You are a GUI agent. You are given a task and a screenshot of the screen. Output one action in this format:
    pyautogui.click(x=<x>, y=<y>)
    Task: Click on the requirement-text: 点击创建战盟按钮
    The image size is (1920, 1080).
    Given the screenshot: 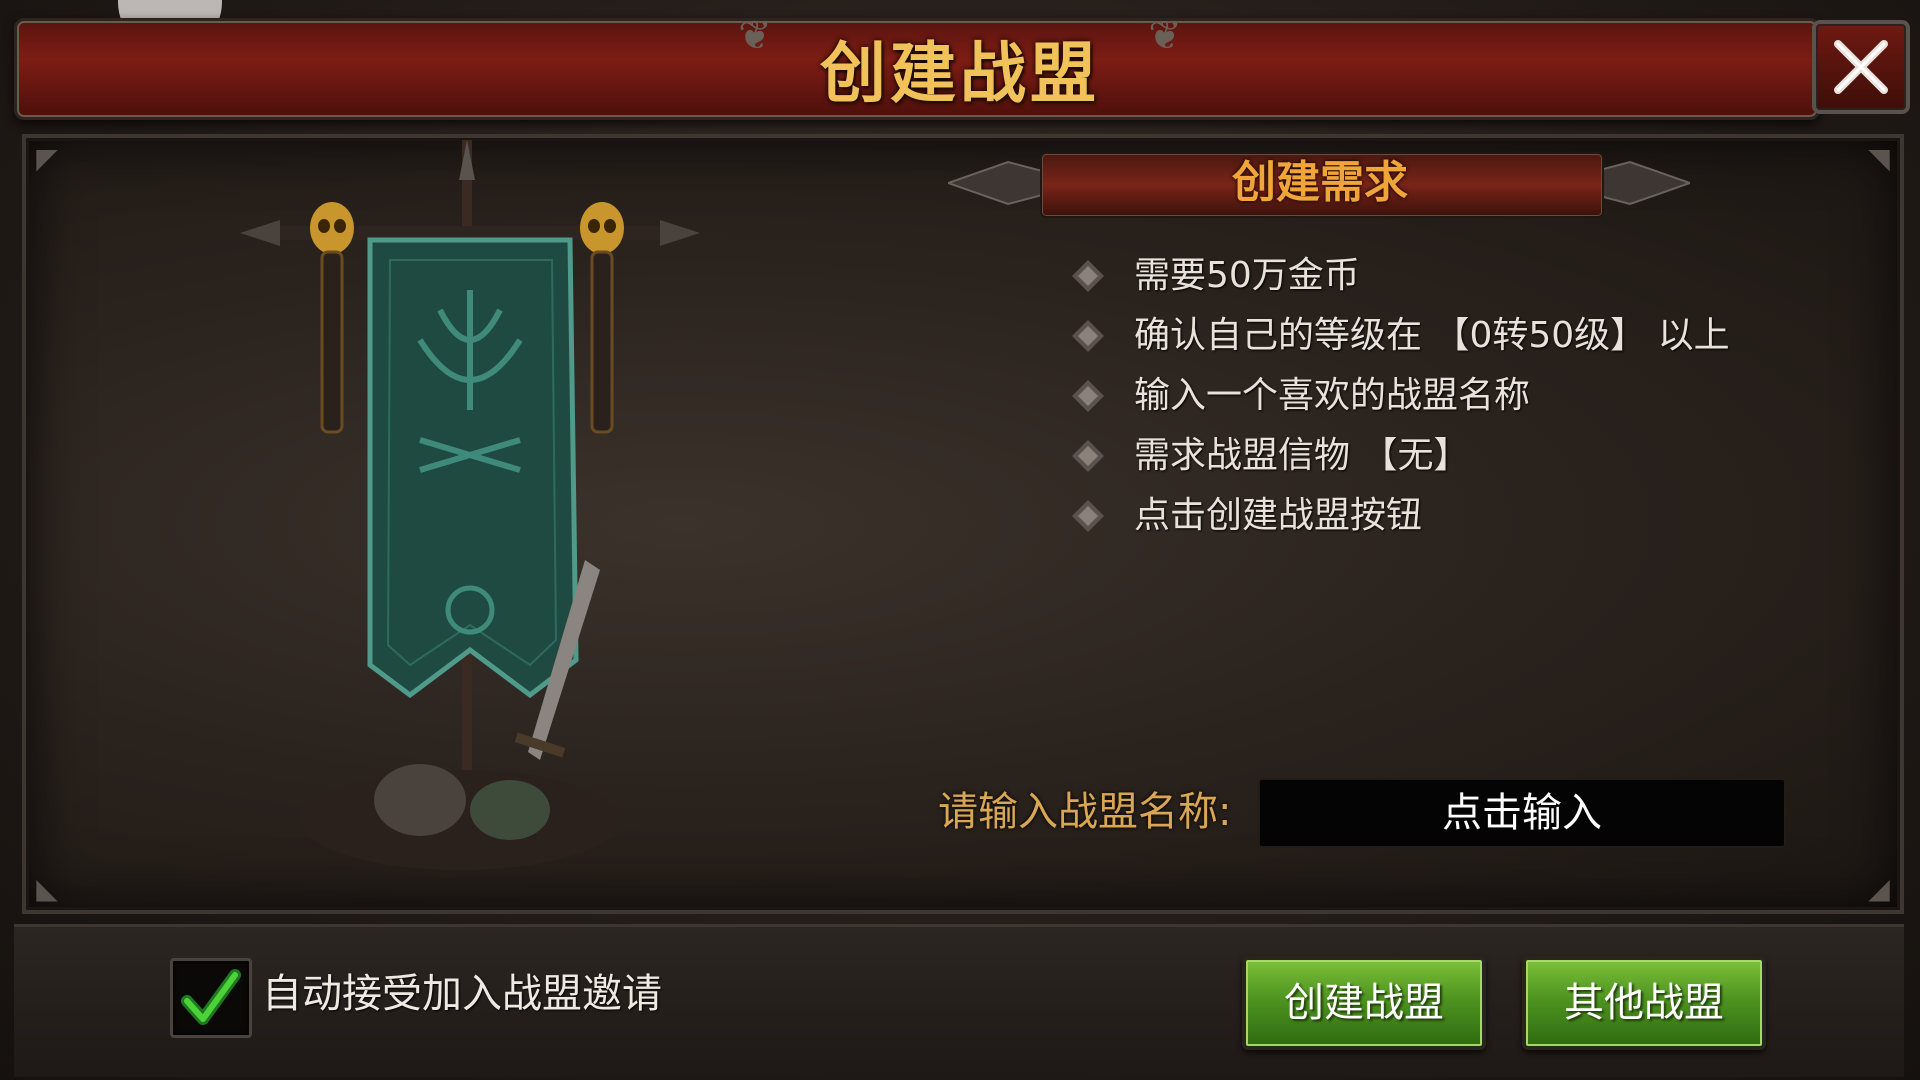 What is the action you would take?
    pyautogui.click(x=1278, y=515)
    